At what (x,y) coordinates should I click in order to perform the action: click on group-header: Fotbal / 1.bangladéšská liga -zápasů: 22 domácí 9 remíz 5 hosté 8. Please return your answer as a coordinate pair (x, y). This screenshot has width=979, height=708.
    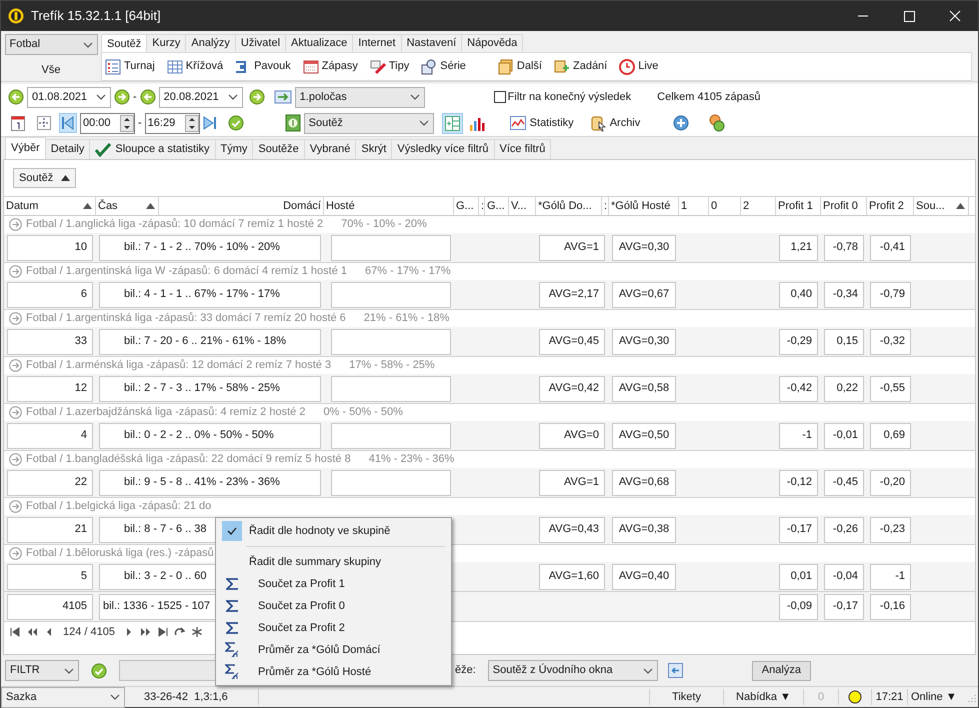
    Looking at the image, I should click on (188, 460).